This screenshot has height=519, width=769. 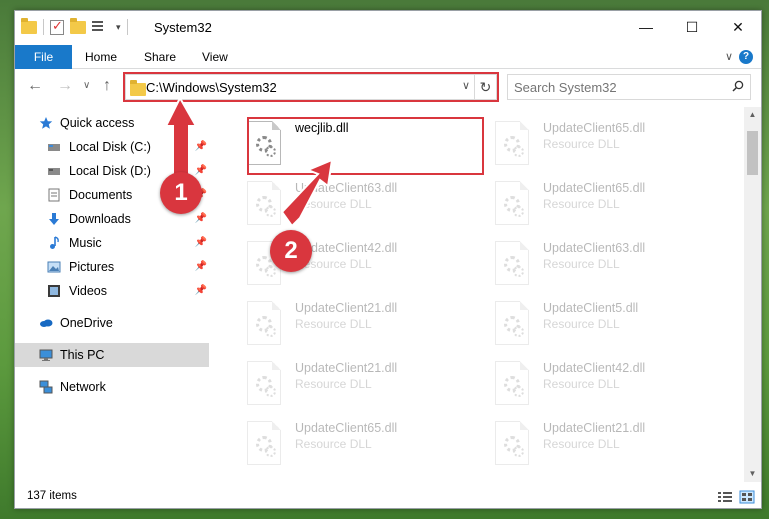 I want to click on expand-ribbon-chevron-icon: ∨, so click(x=729, y=56).